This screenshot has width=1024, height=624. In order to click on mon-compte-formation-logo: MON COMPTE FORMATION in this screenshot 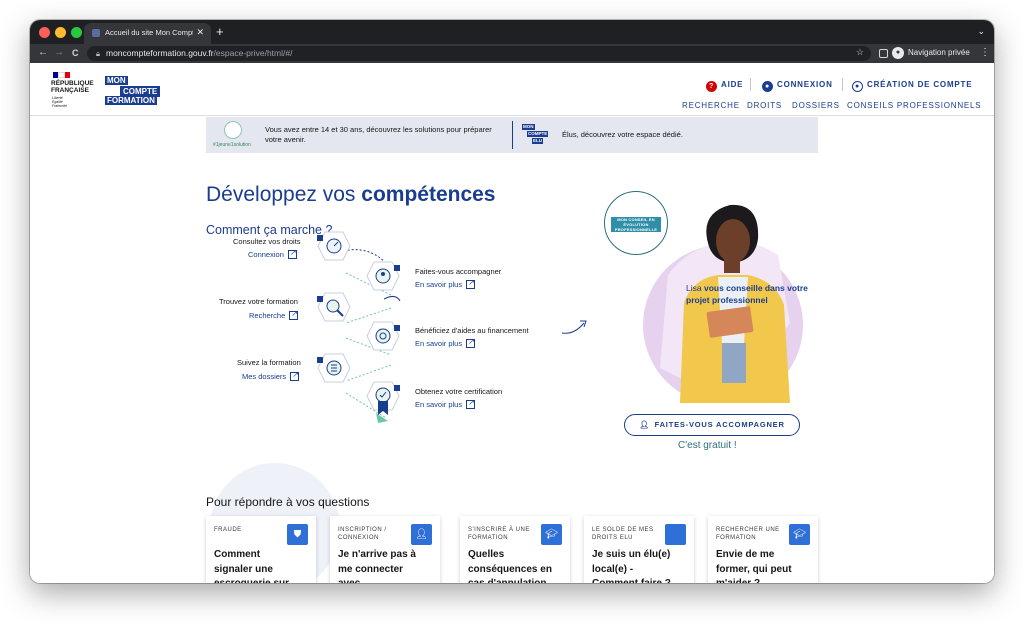, I will do `click(135, 91)`.